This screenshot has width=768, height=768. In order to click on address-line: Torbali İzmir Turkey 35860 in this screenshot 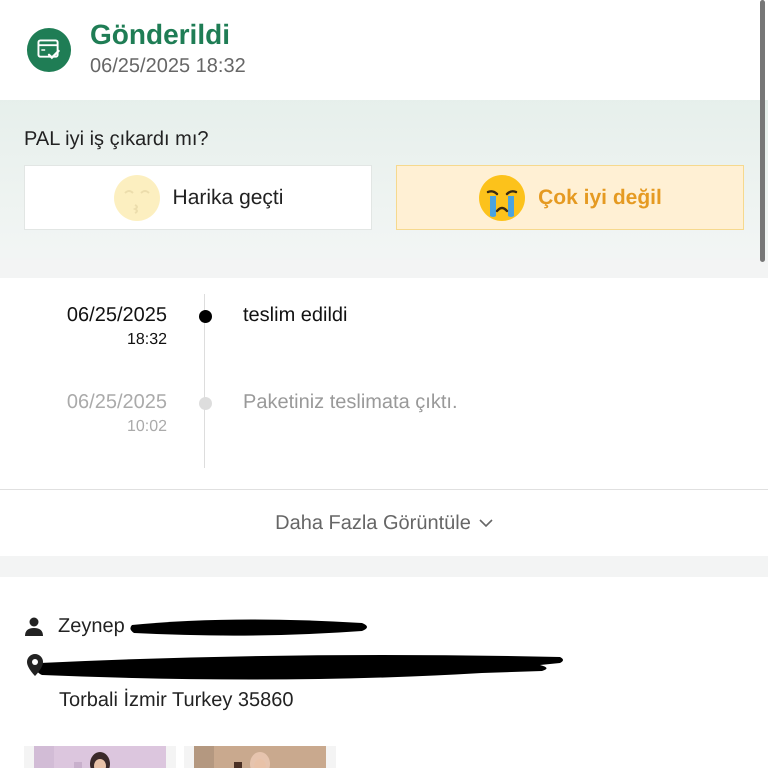, I will do `click(177, 700)`.